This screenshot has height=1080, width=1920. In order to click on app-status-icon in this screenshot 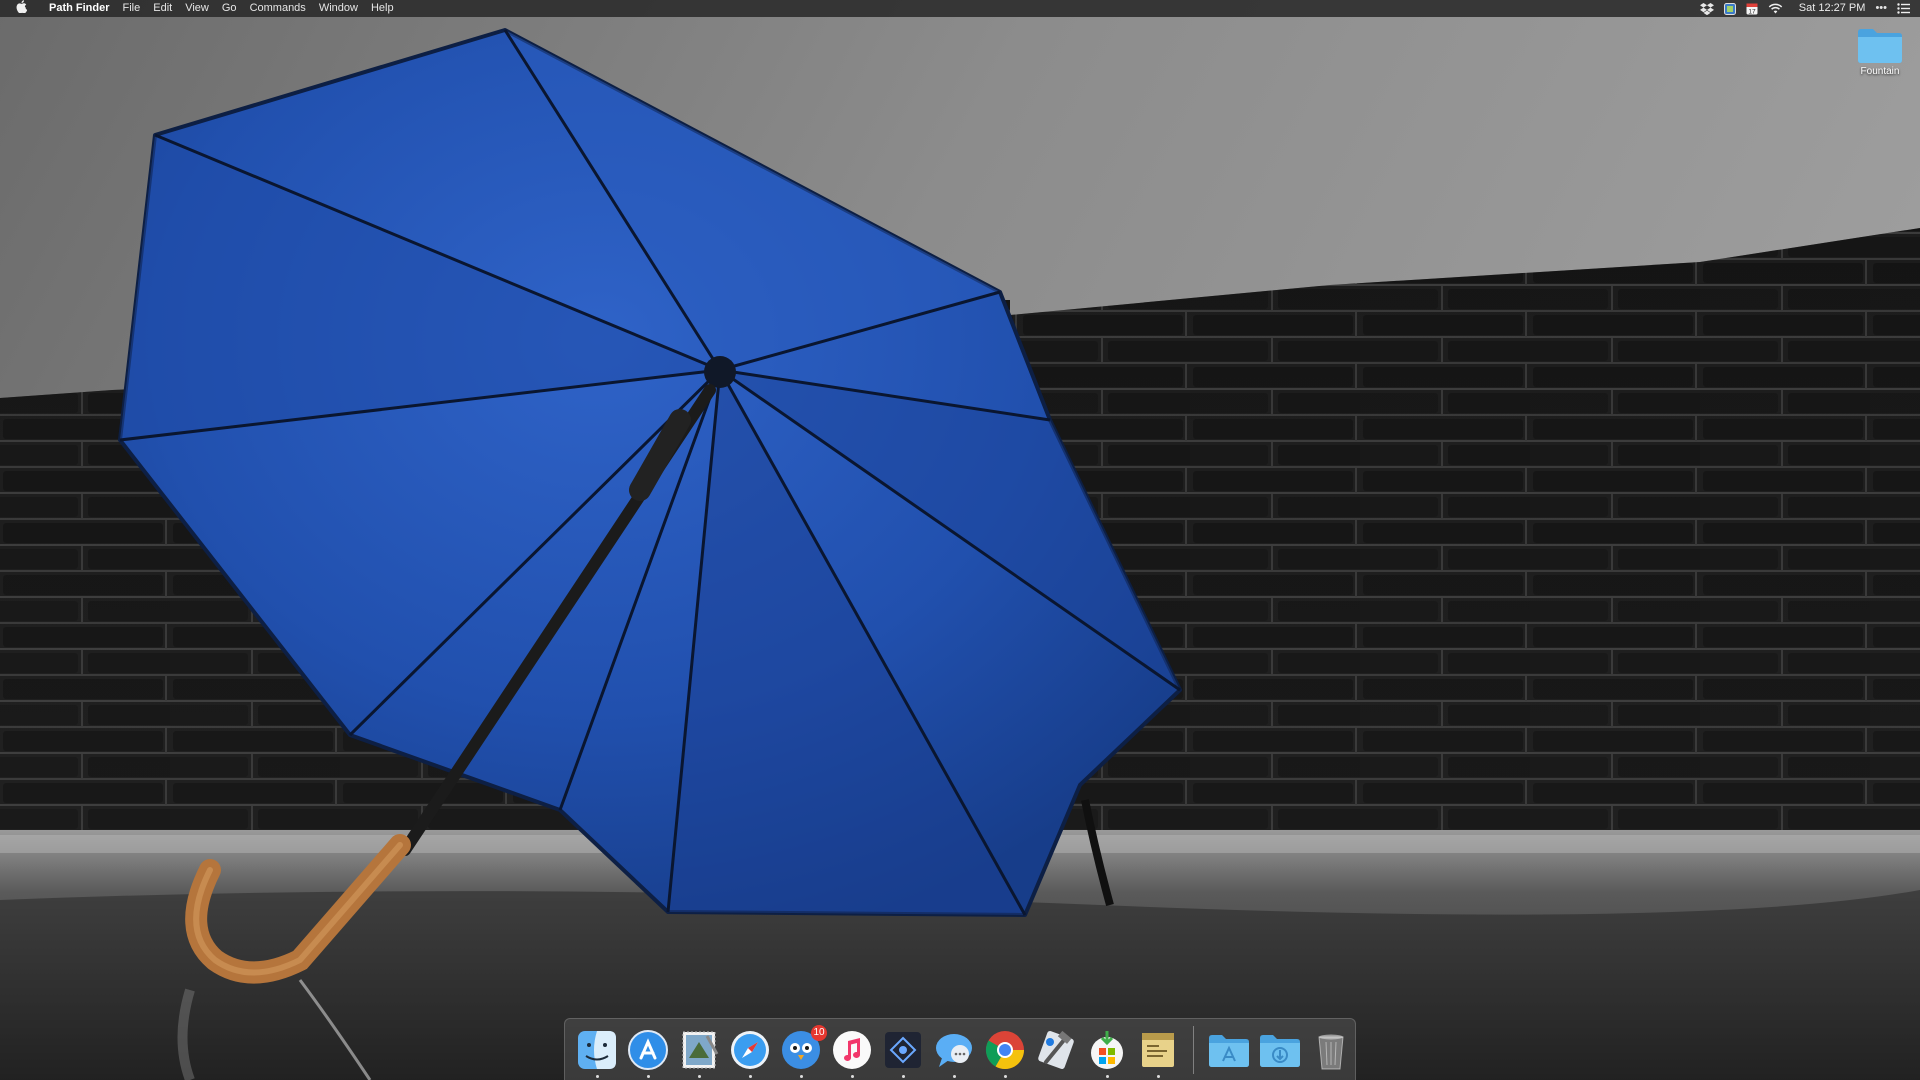, I will do `click(1729, 8)`.